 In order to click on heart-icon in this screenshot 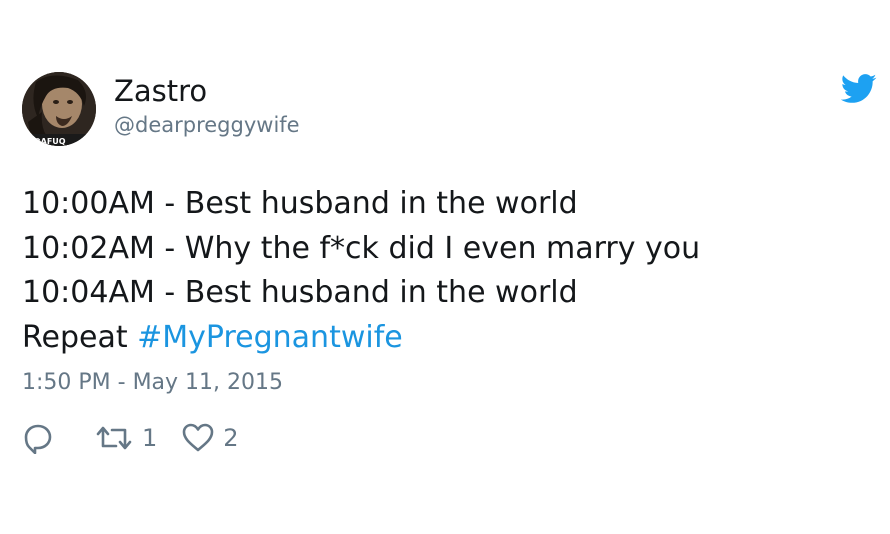, I will do `click(198, 437)`.